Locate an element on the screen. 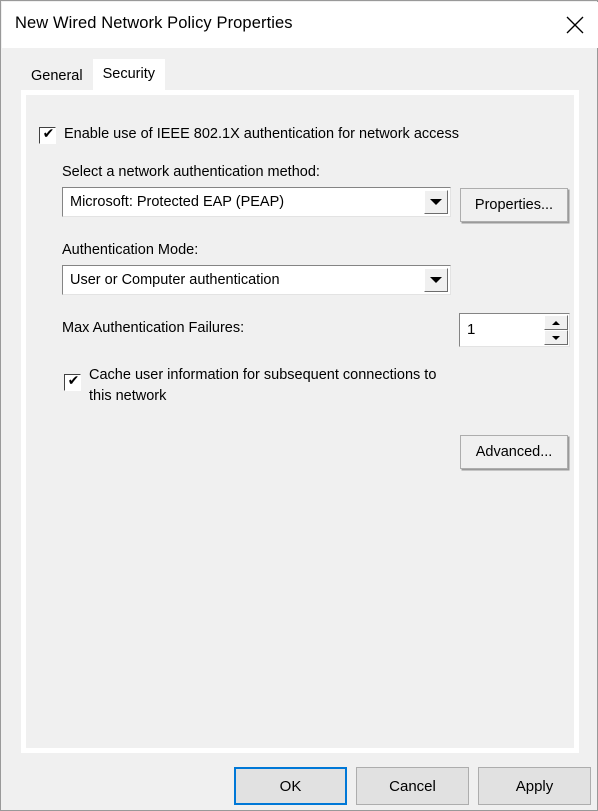 The image size is (598, 811). cancel-button: Cancel is located at coordinates (412, 786).